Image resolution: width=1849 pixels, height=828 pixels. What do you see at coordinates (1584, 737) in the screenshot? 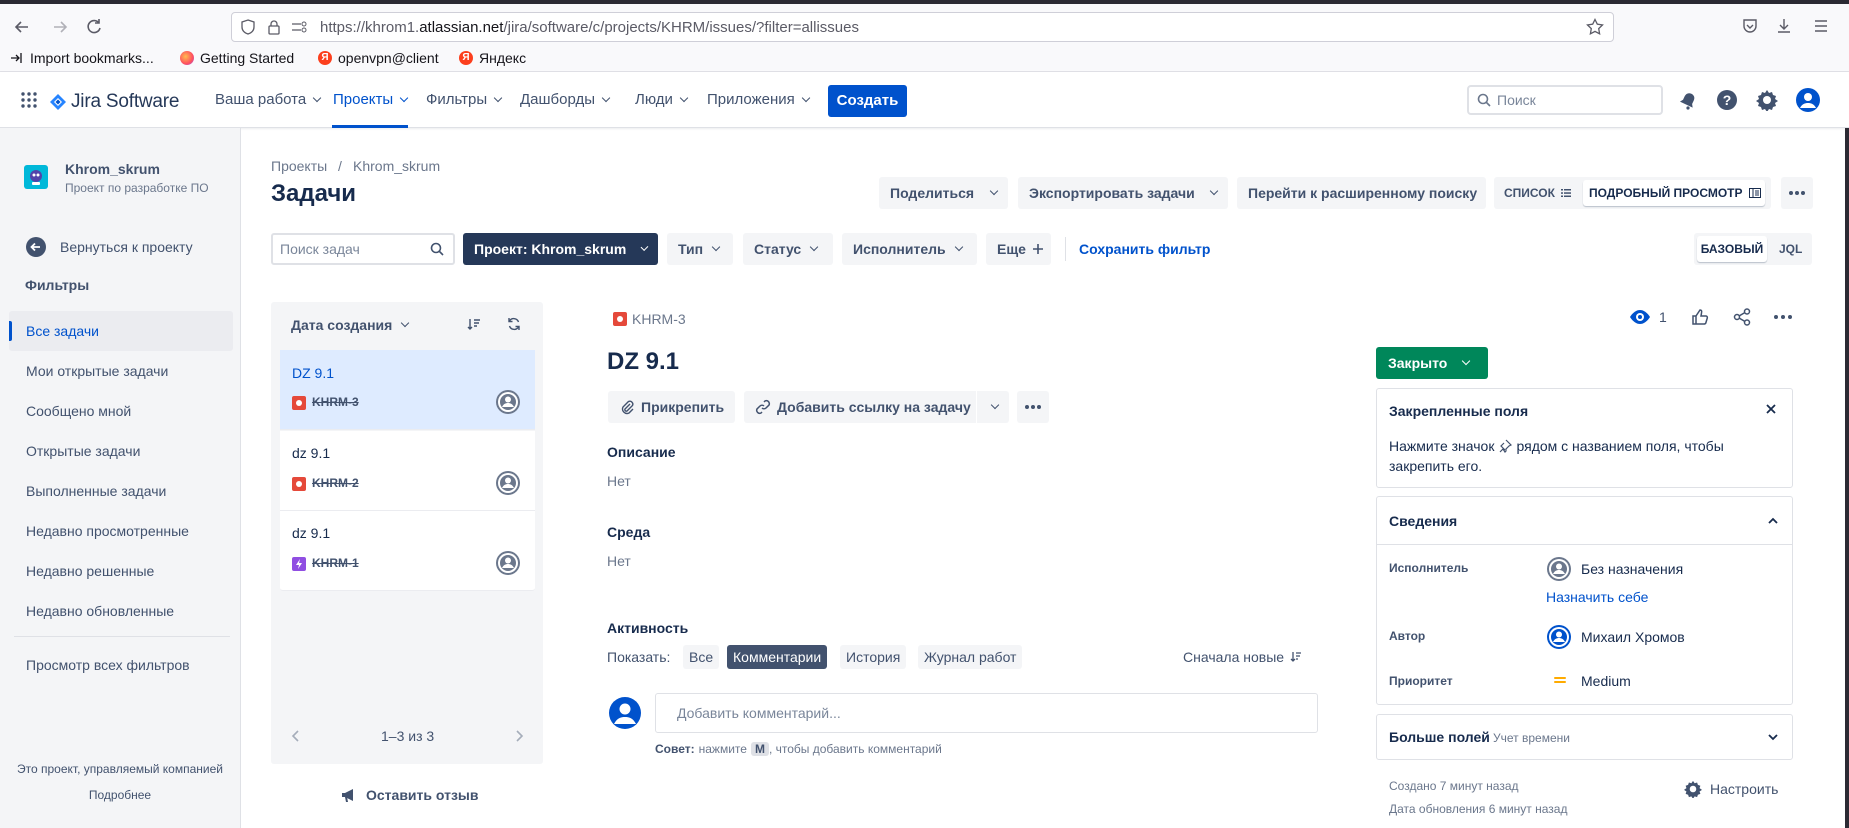
I see `more-fields-panel: Больше полей Учет времени` at bounding box center [1584, 737].